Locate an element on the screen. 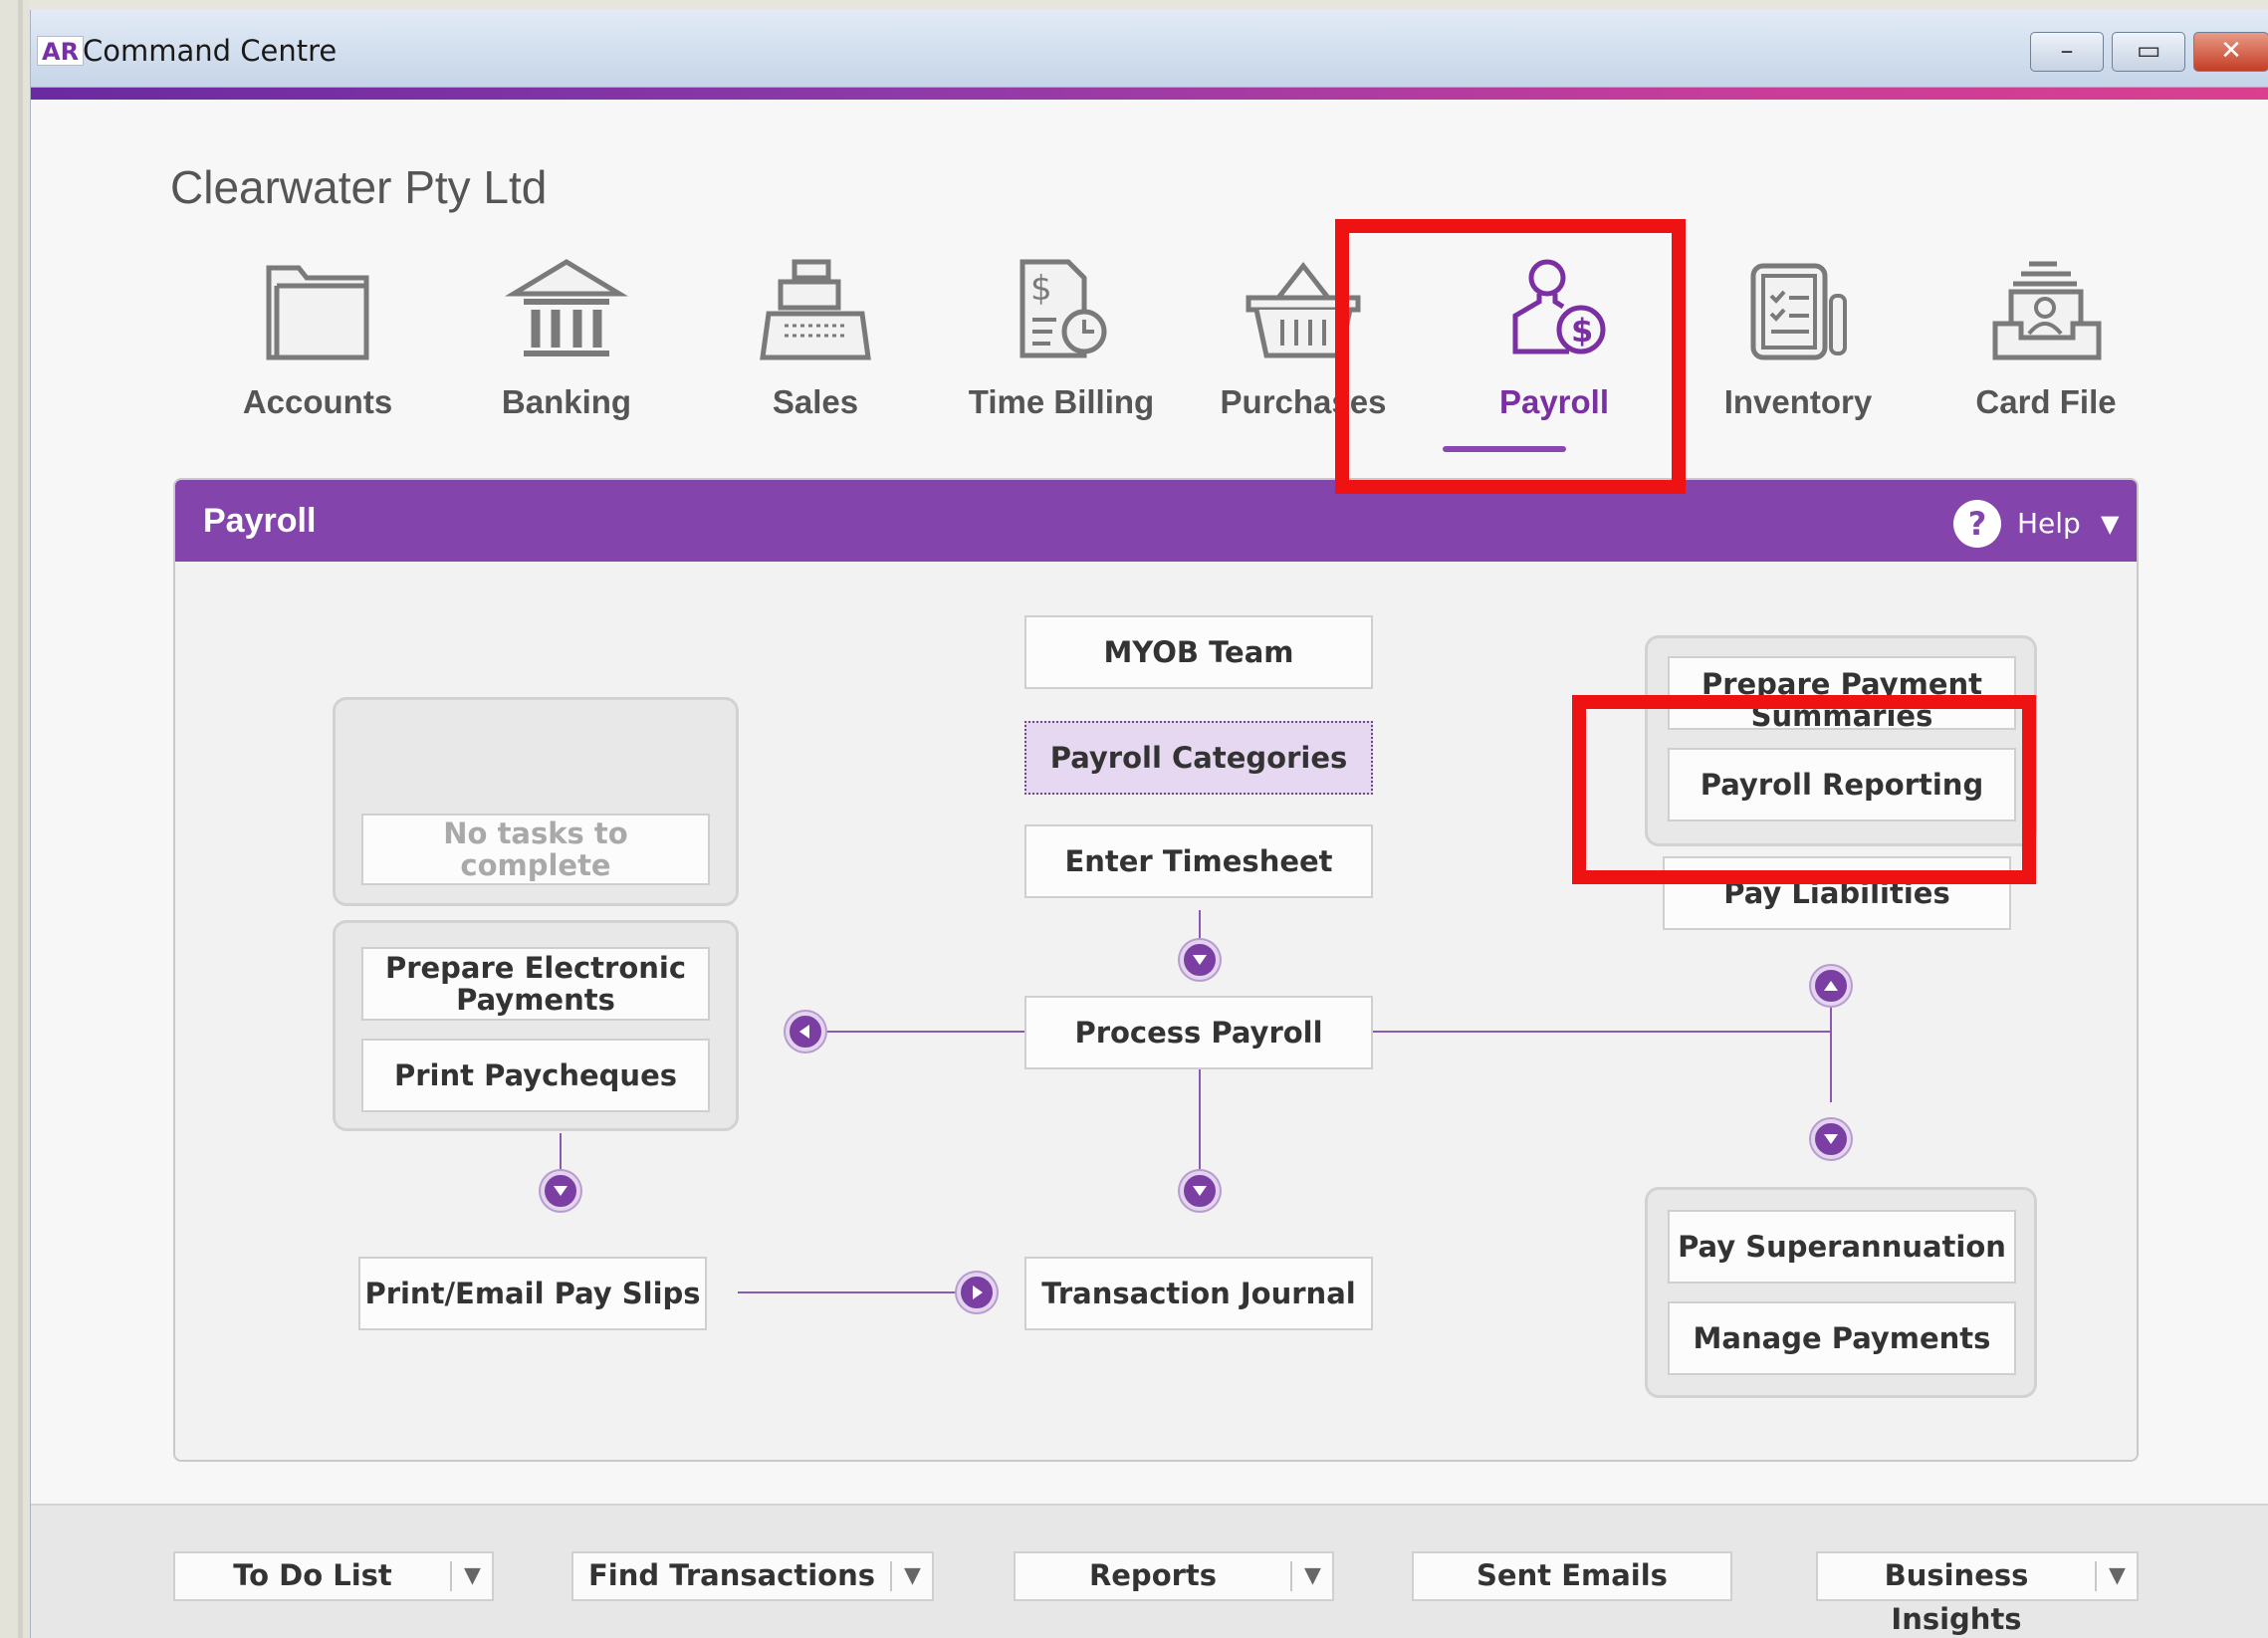  desktop-left-edge is located at coordinates (15, 819).